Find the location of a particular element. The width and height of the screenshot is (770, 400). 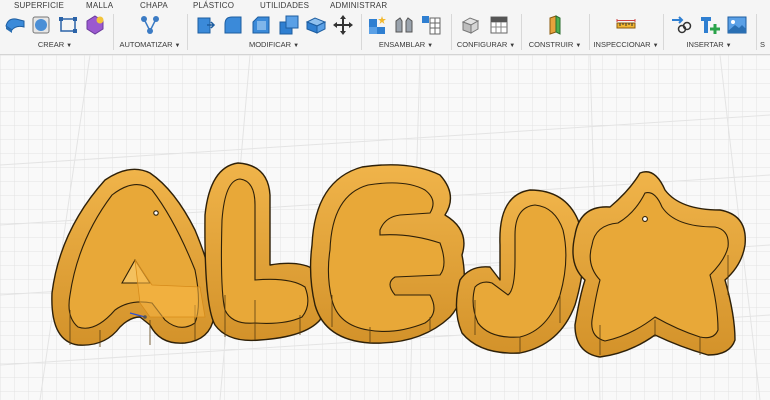

group-construir: CONSTRUIR ▼ is located at coordinates (555, 31).